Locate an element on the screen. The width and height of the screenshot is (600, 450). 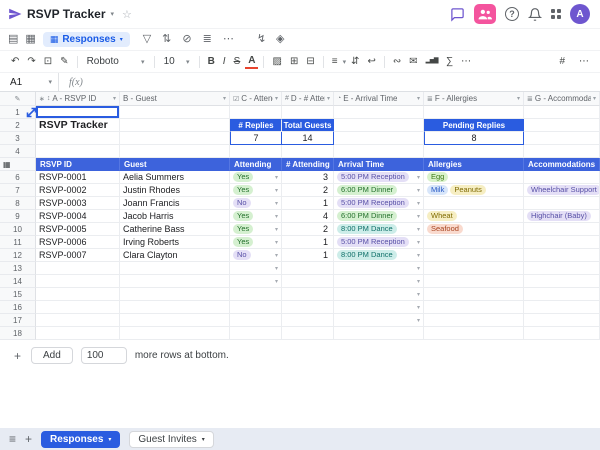
cell-C11: Yes ▾ is located at coordinates (256, 242).